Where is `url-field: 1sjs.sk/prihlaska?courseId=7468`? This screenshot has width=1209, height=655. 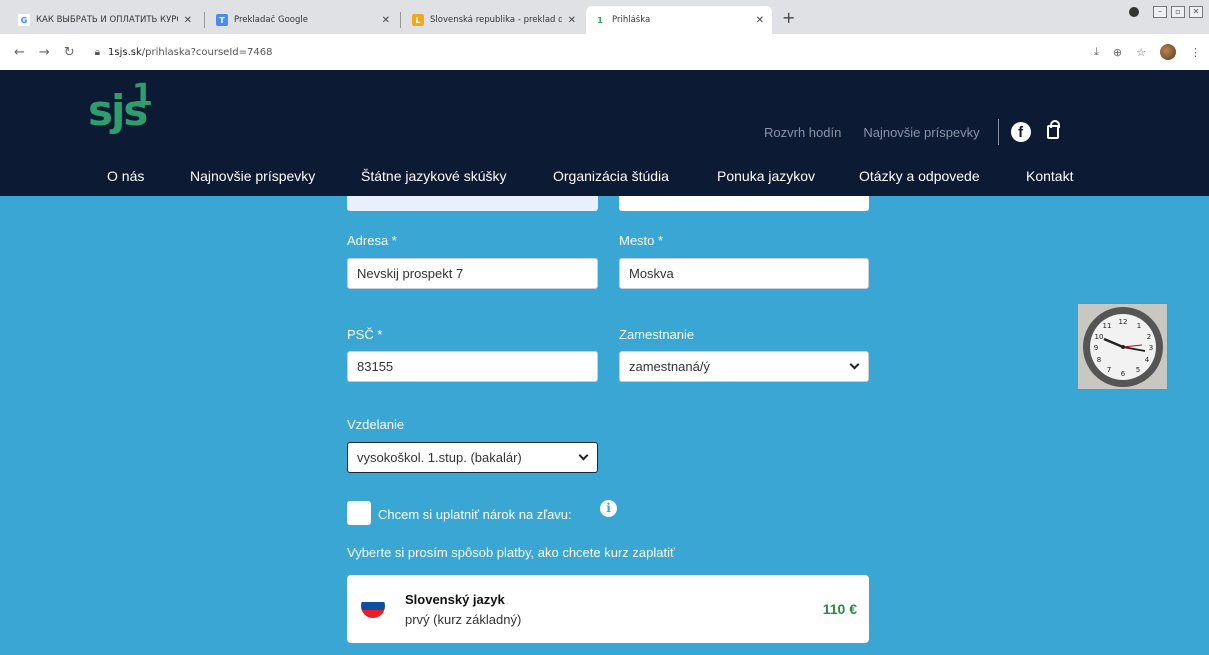 url-field: 1sjs.sk/prihlaska?courseId=7468 is located at coordinates (190, 52).